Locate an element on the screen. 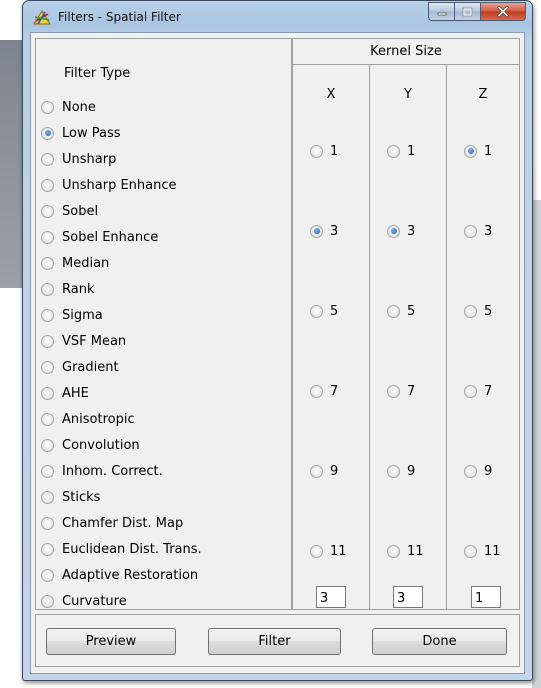 This screenshot has width=541, height=688. kernel-z-size-7: 7 is located at coordinates (478, 391).